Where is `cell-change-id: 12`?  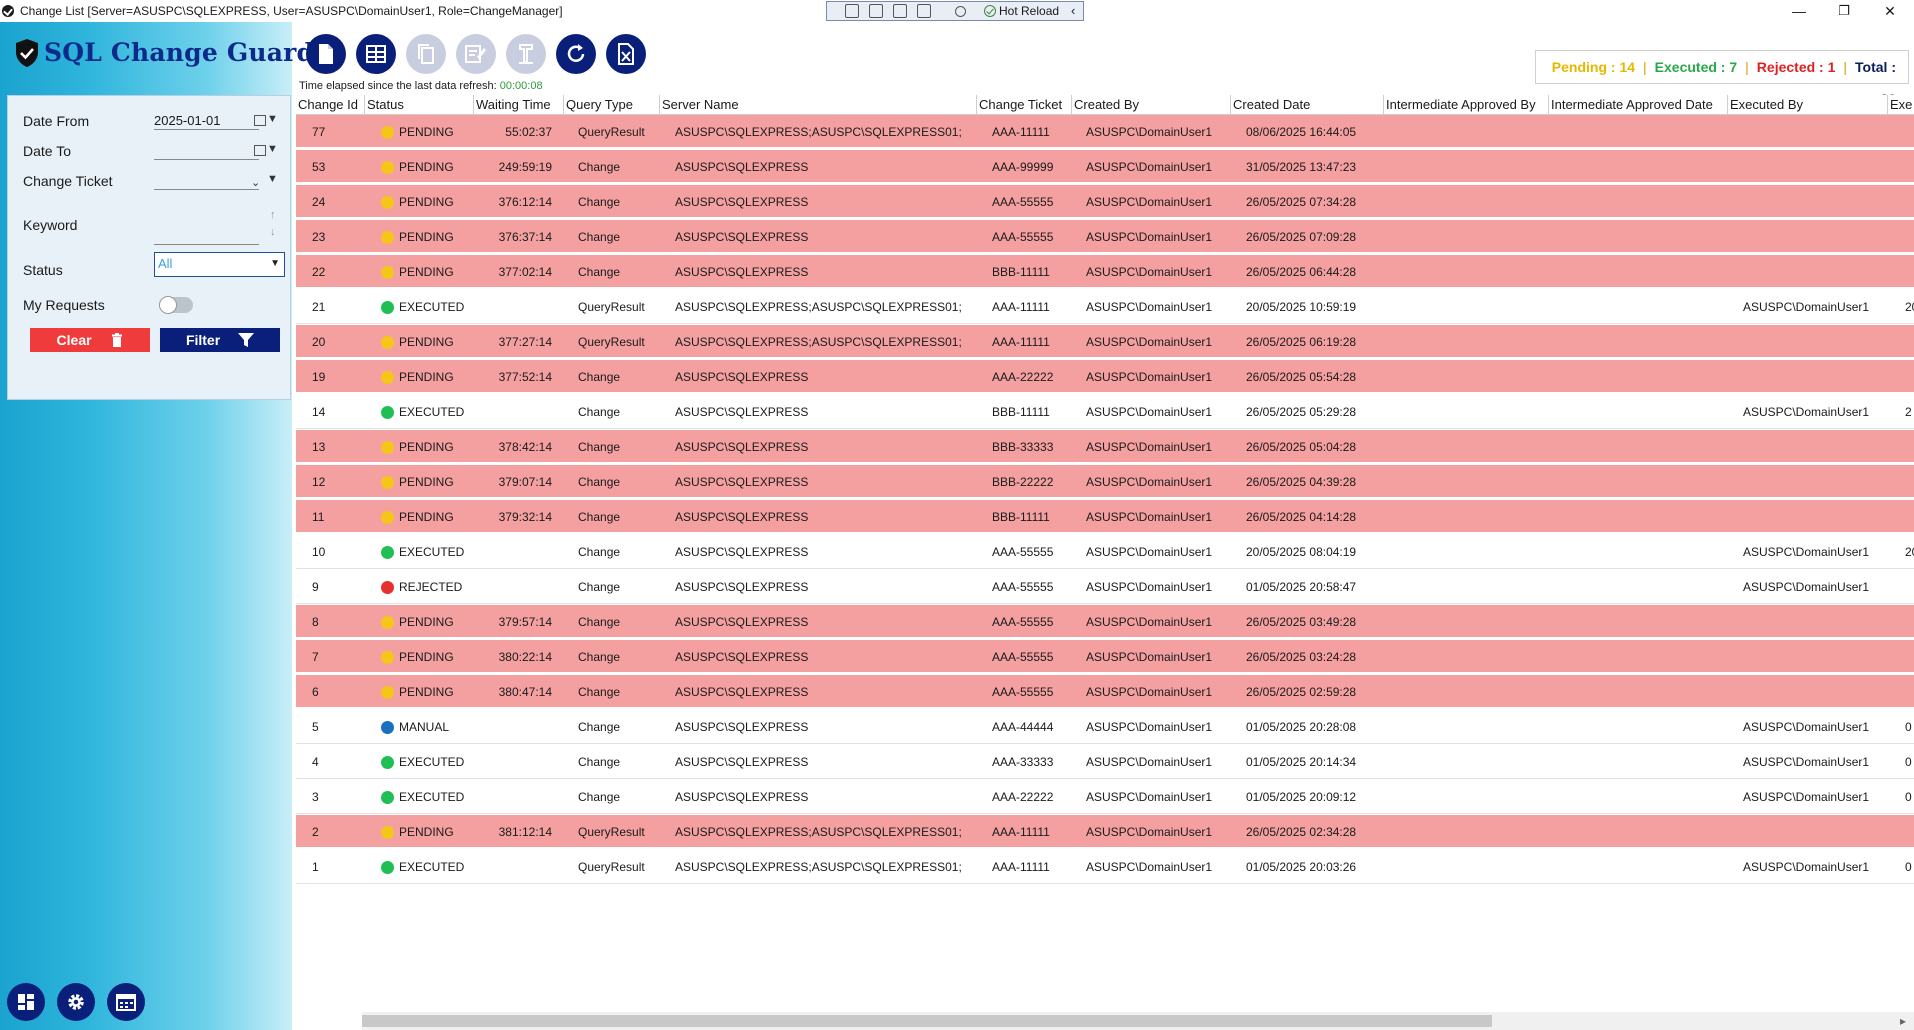
cell-change-id: 12 is located at coordinates (319, 482).